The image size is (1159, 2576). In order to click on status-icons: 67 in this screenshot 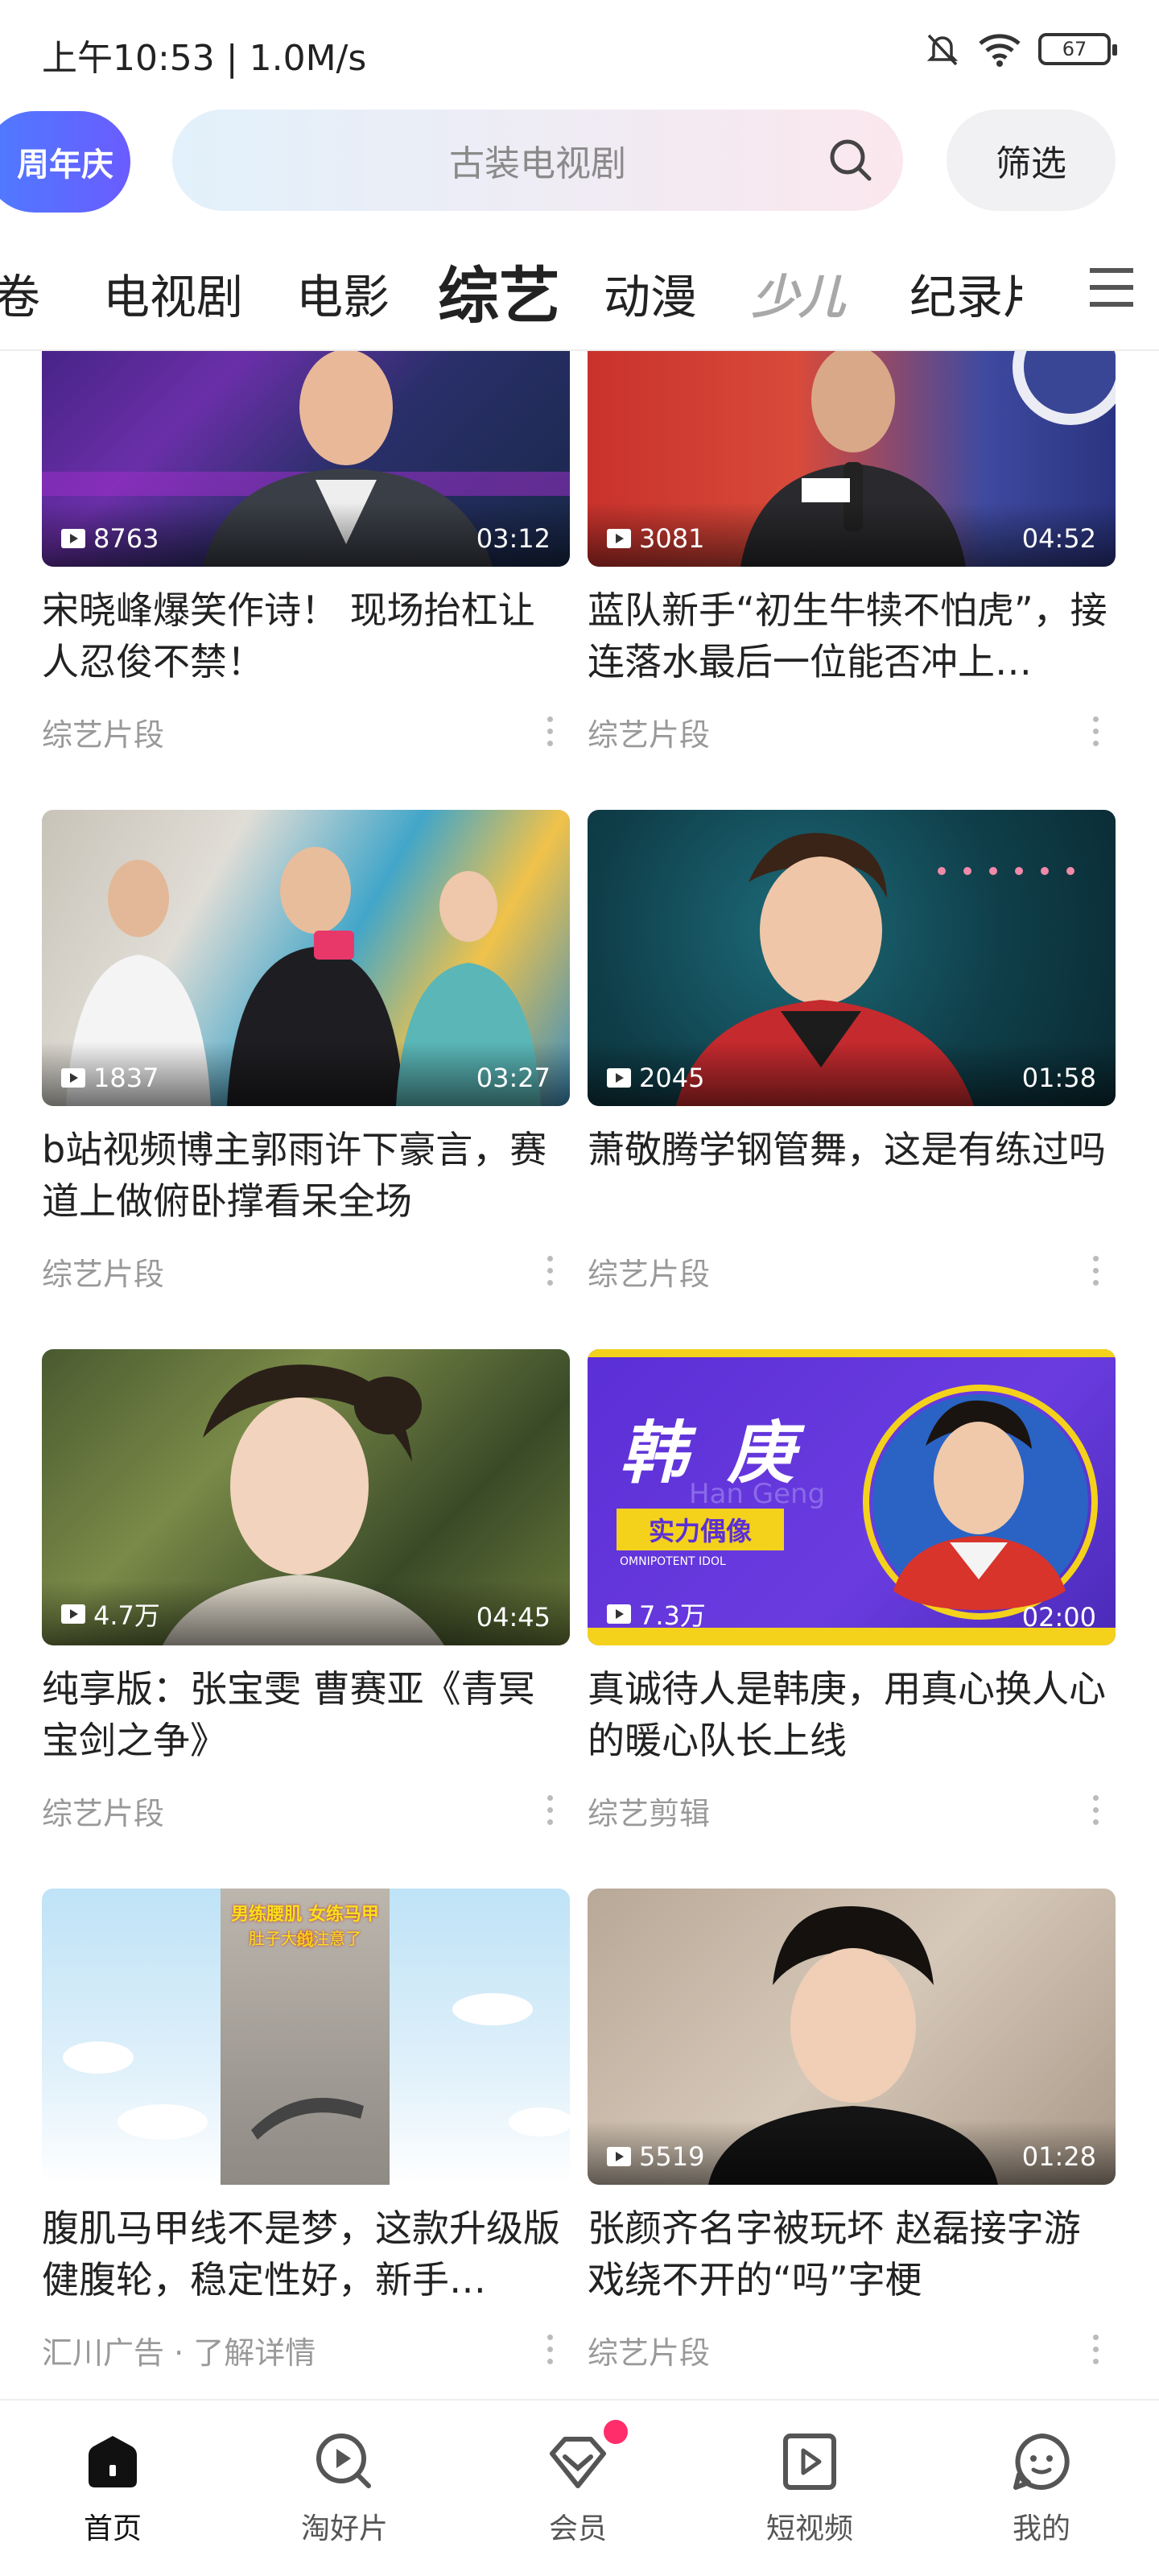, I will do `click(1020, 49)`.